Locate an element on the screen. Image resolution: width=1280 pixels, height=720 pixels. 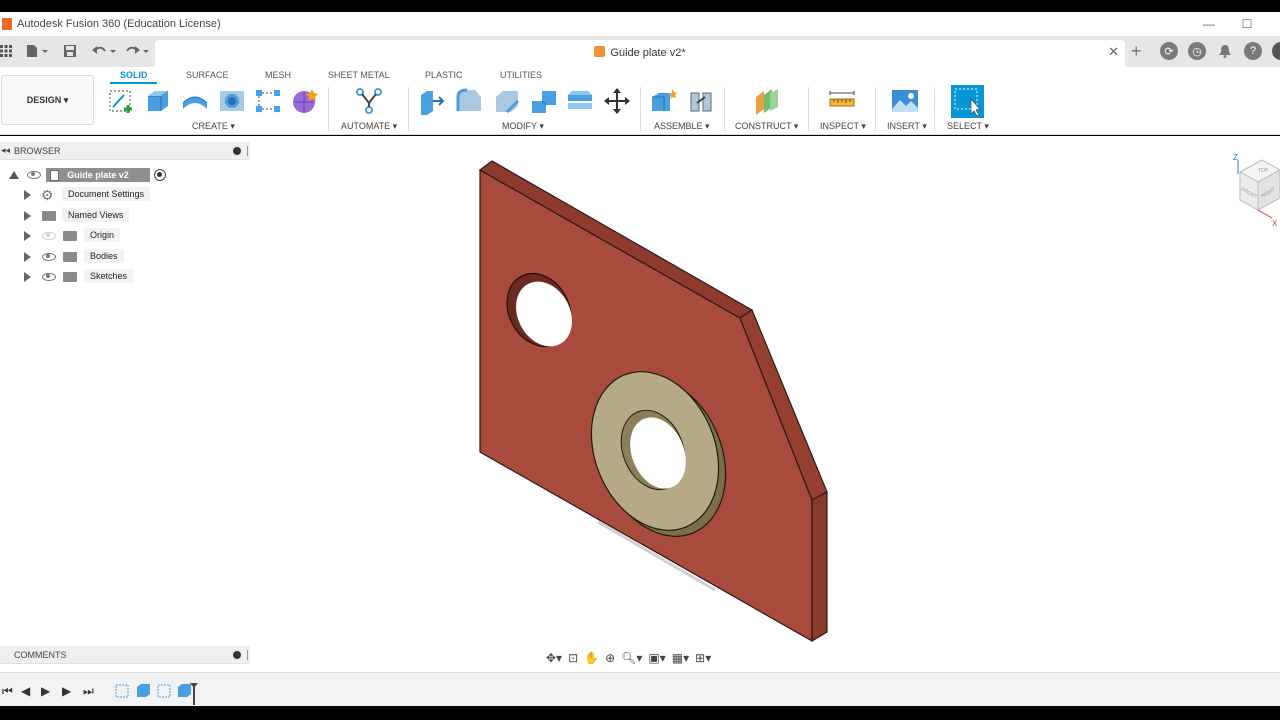
create-sketch-icon is located at coordinates (122, 101).